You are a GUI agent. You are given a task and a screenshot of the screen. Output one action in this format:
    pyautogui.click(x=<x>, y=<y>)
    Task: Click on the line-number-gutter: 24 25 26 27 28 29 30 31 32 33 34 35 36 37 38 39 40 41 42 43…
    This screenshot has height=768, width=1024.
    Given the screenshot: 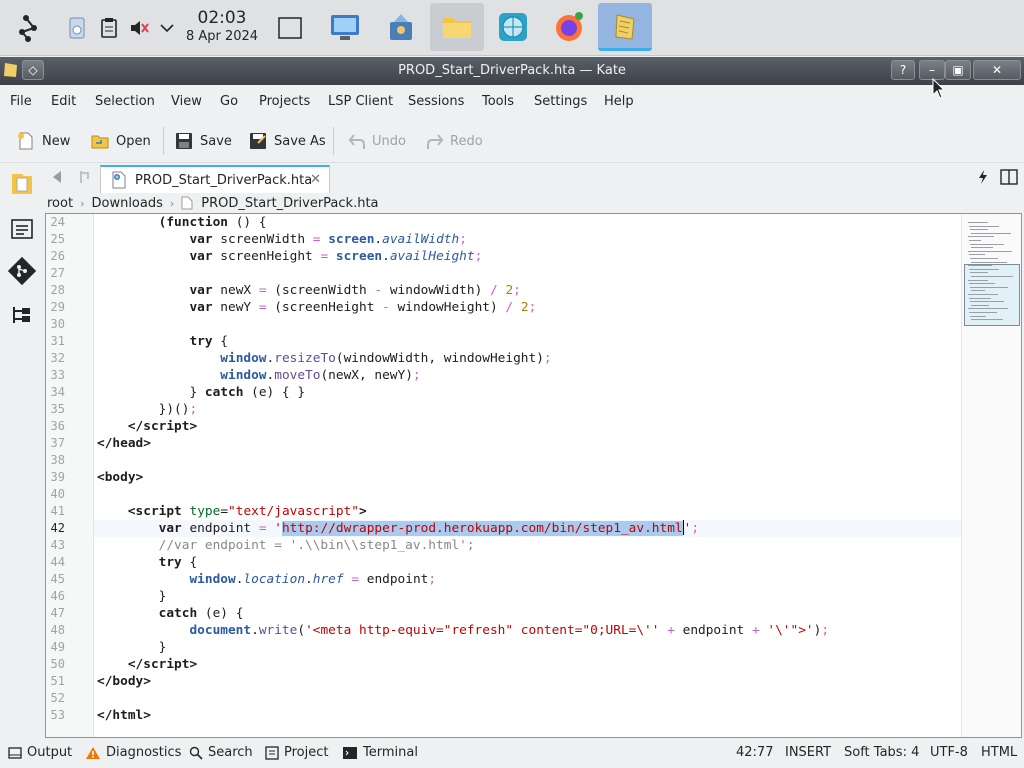 What is the action you would take?
    pyautogui.click(x=70, y=475)
    